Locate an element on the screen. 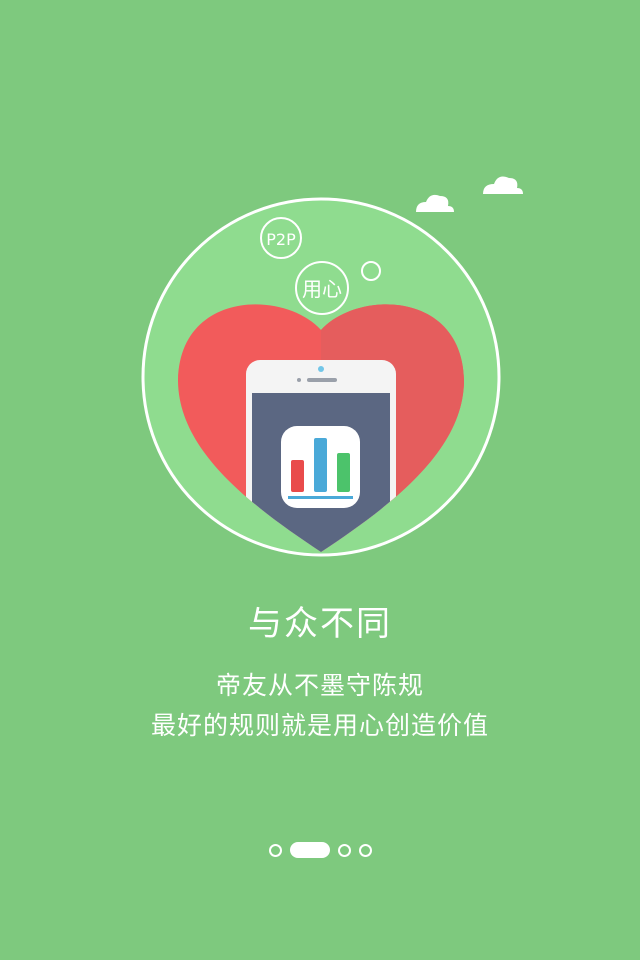 This screenshot has width=640, height=960. page-title: 与众不同 is located at coordinates (320, 624).